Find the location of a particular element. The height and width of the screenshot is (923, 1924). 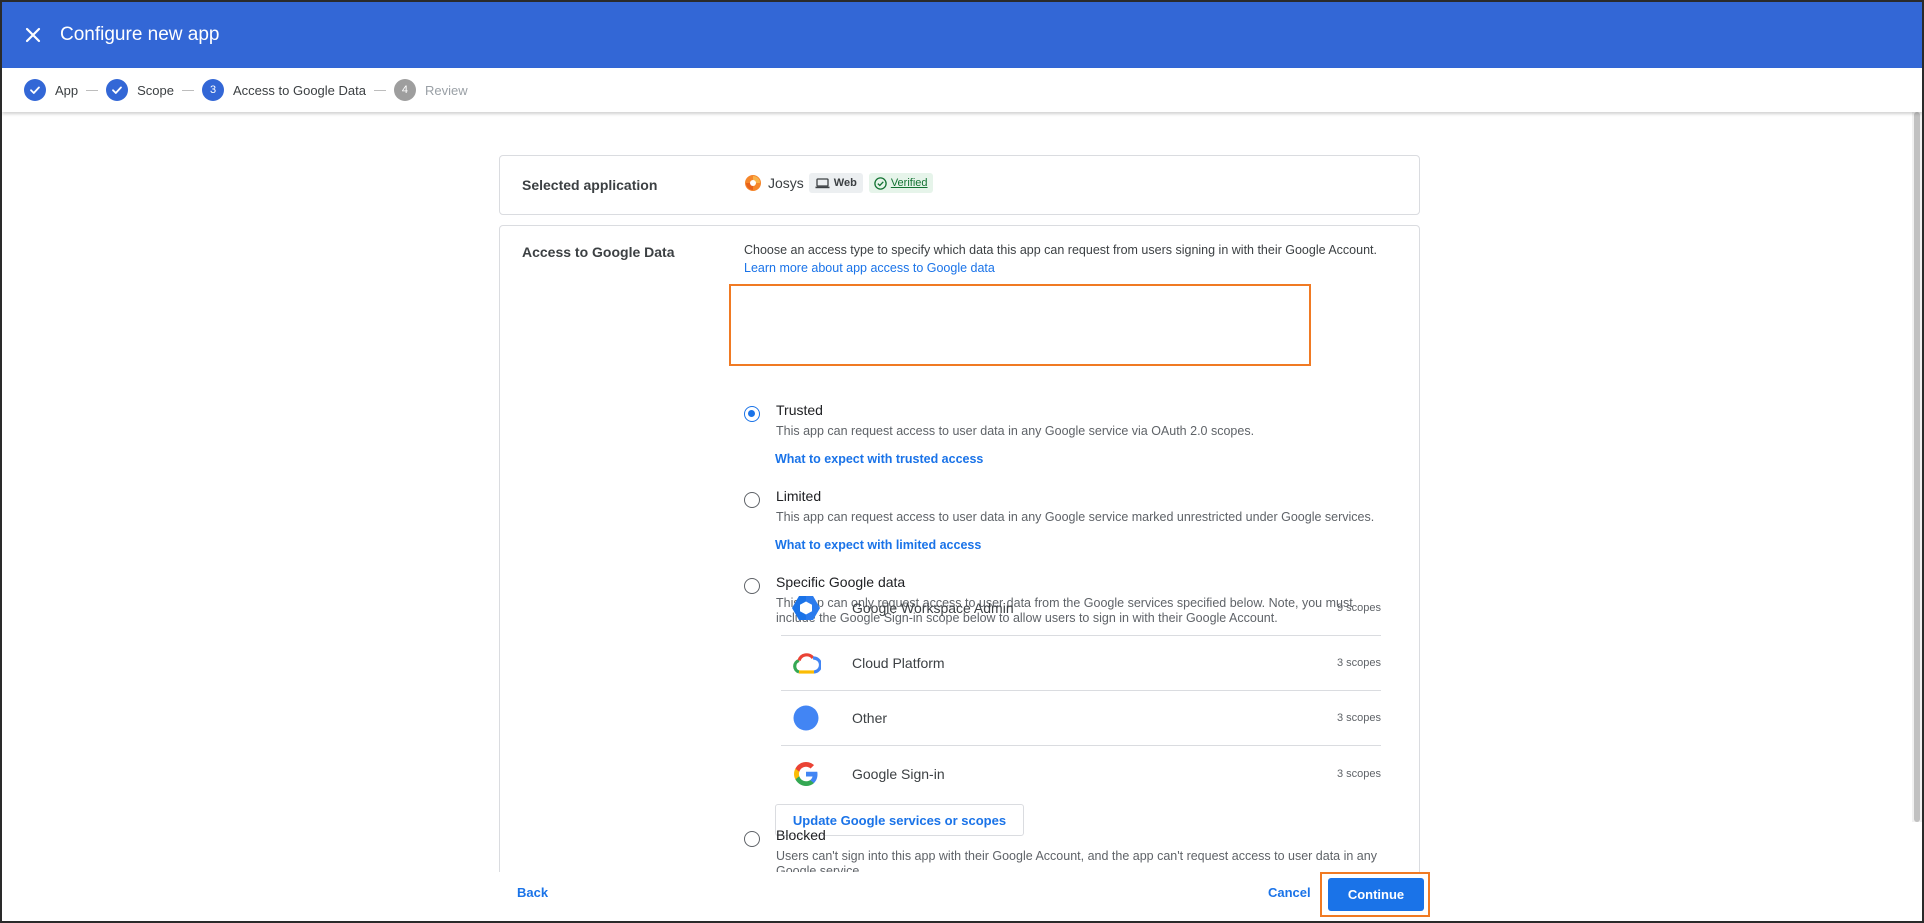

trusted-option-highlight is located at coordinates (1020, 325).